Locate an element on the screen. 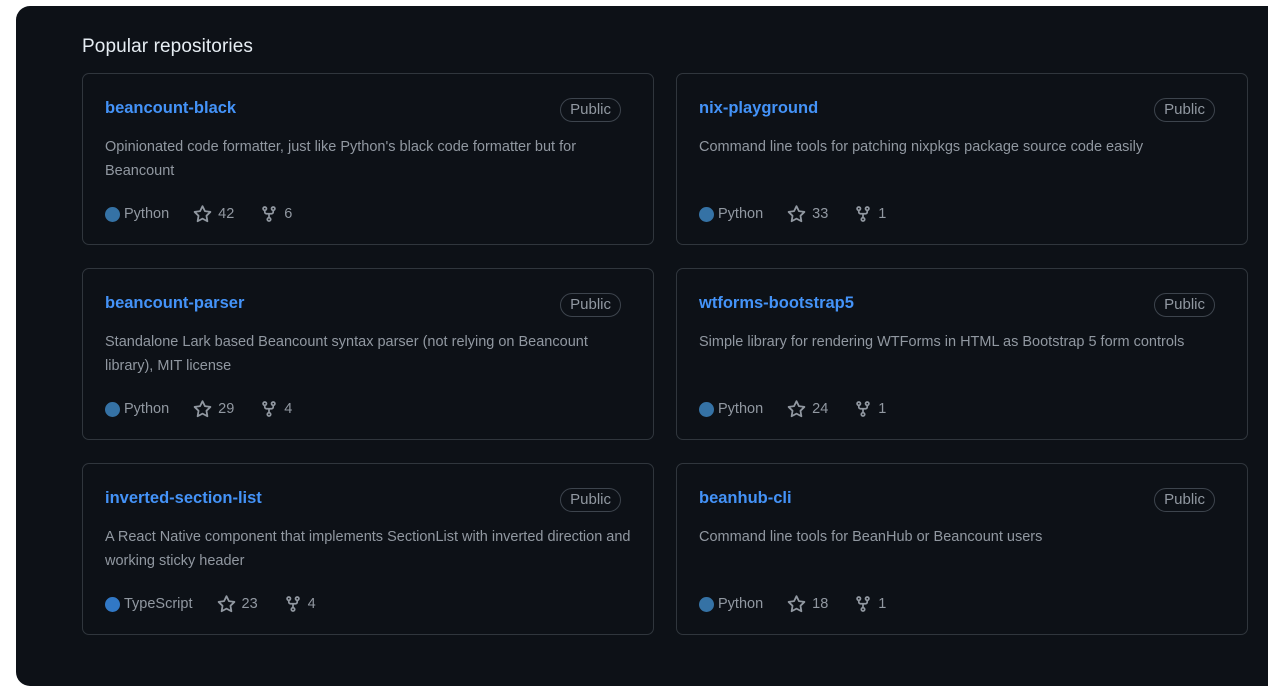 This screenshot has width=1268, height=686. stars-count: 18 is located at coordinates (820, 604).